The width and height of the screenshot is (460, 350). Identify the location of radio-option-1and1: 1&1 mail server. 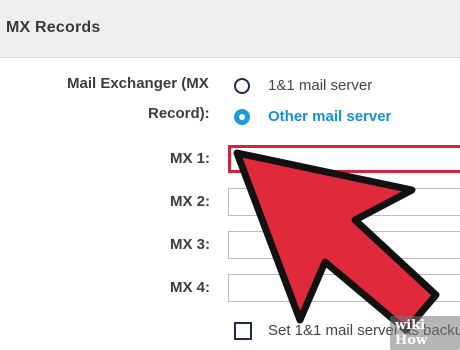
(303, 85).